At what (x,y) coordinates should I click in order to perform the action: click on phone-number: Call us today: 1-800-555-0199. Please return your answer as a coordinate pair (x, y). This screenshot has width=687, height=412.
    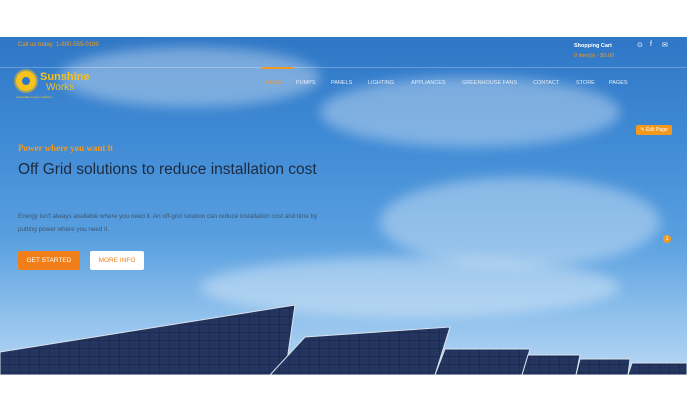
    Looking at the image, I should click on (58, 45).